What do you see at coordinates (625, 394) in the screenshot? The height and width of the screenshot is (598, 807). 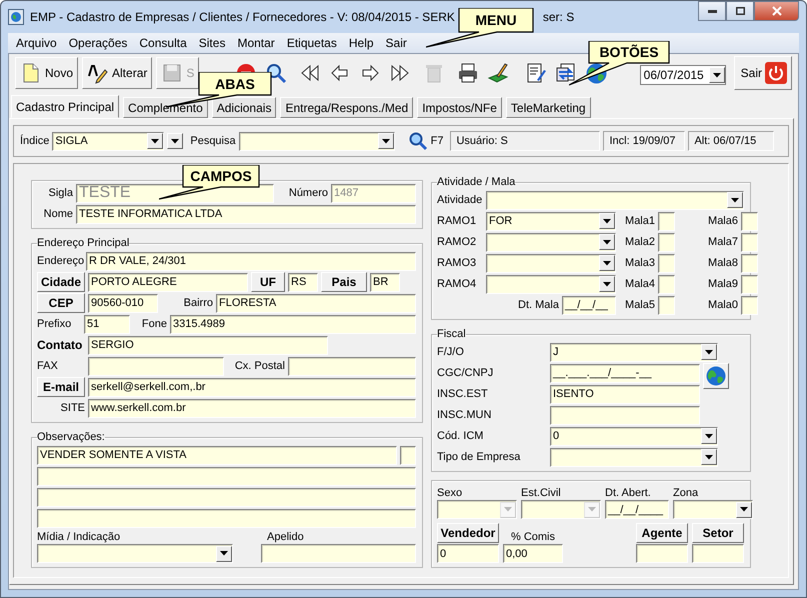 I see `text-field: ISENTO` at bounding box center [625, 394].